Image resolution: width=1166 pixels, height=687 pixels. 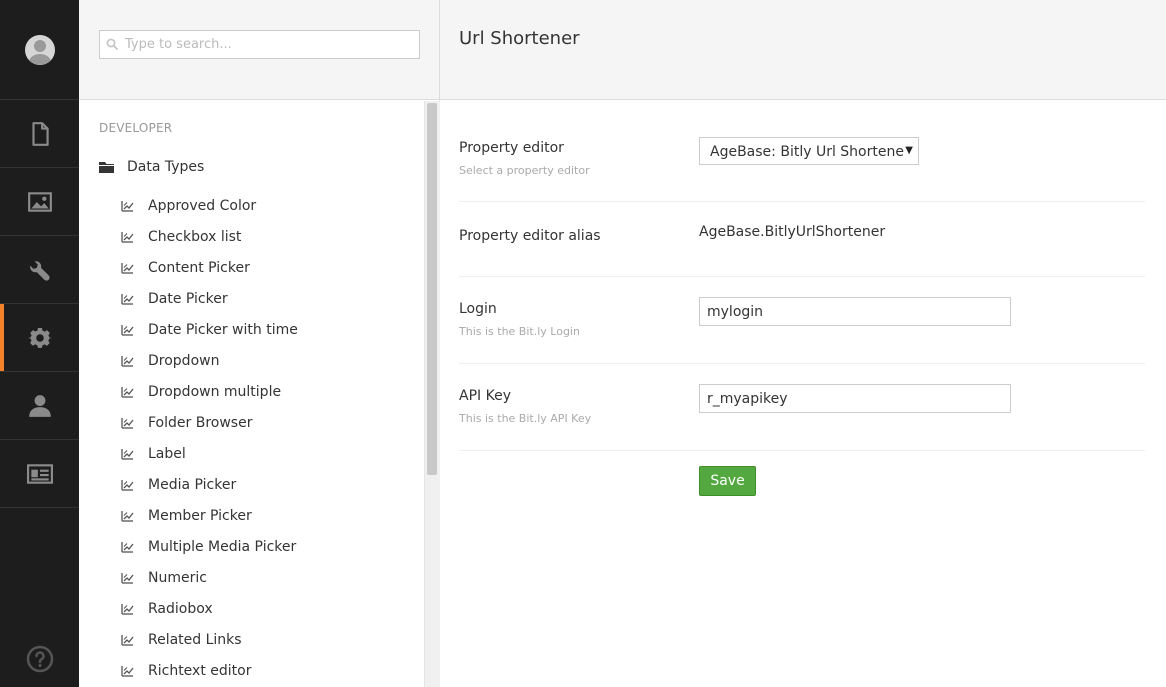 I want to click on tree-item-label: Label, so click(x=167, y=453).